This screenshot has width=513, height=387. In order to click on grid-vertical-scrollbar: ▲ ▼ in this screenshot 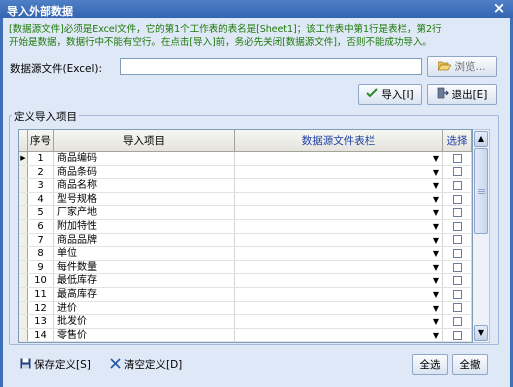, I will do `click(481, 236)`.